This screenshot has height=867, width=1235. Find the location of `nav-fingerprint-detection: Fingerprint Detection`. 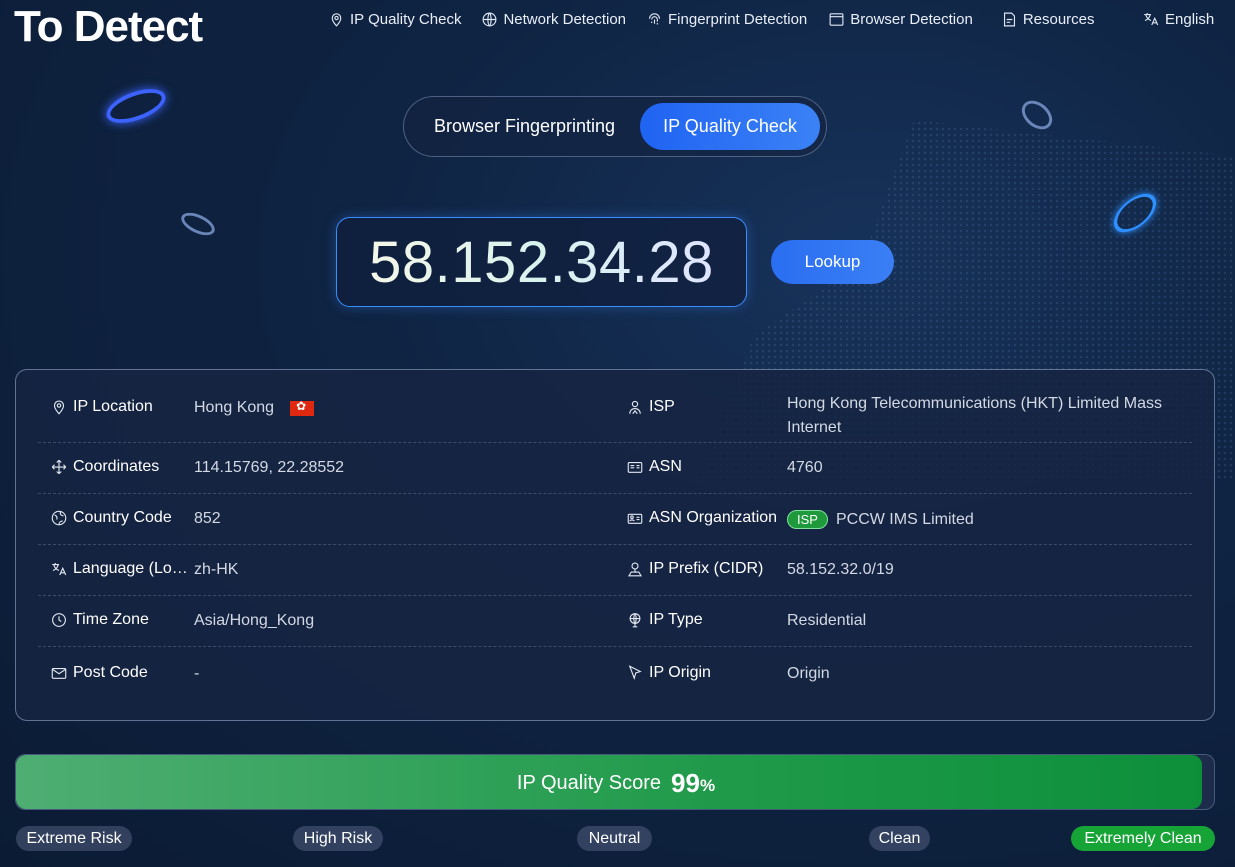

nav-fingerprint-detection: Fingerprint Detection is located at coordinates (726, 19).